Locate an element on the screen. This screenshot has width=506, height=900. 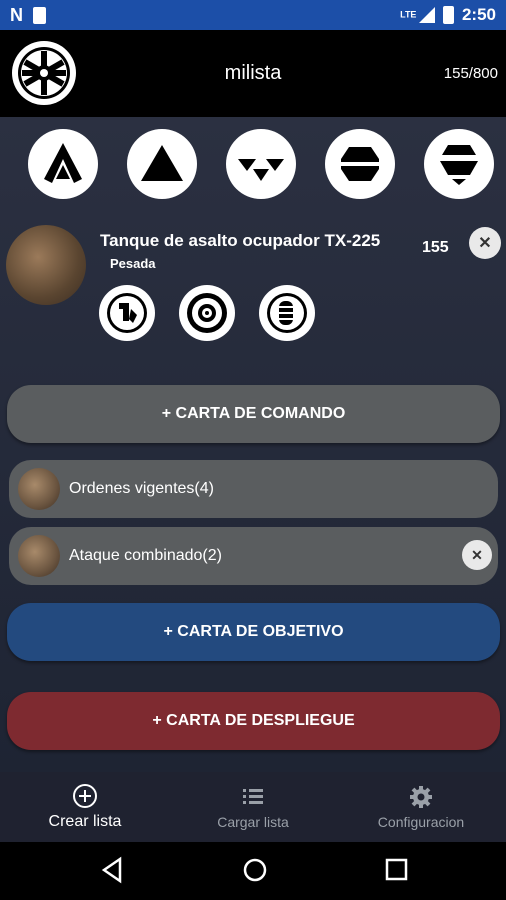
rank-operative-icon is located at coordinates (162, 164).